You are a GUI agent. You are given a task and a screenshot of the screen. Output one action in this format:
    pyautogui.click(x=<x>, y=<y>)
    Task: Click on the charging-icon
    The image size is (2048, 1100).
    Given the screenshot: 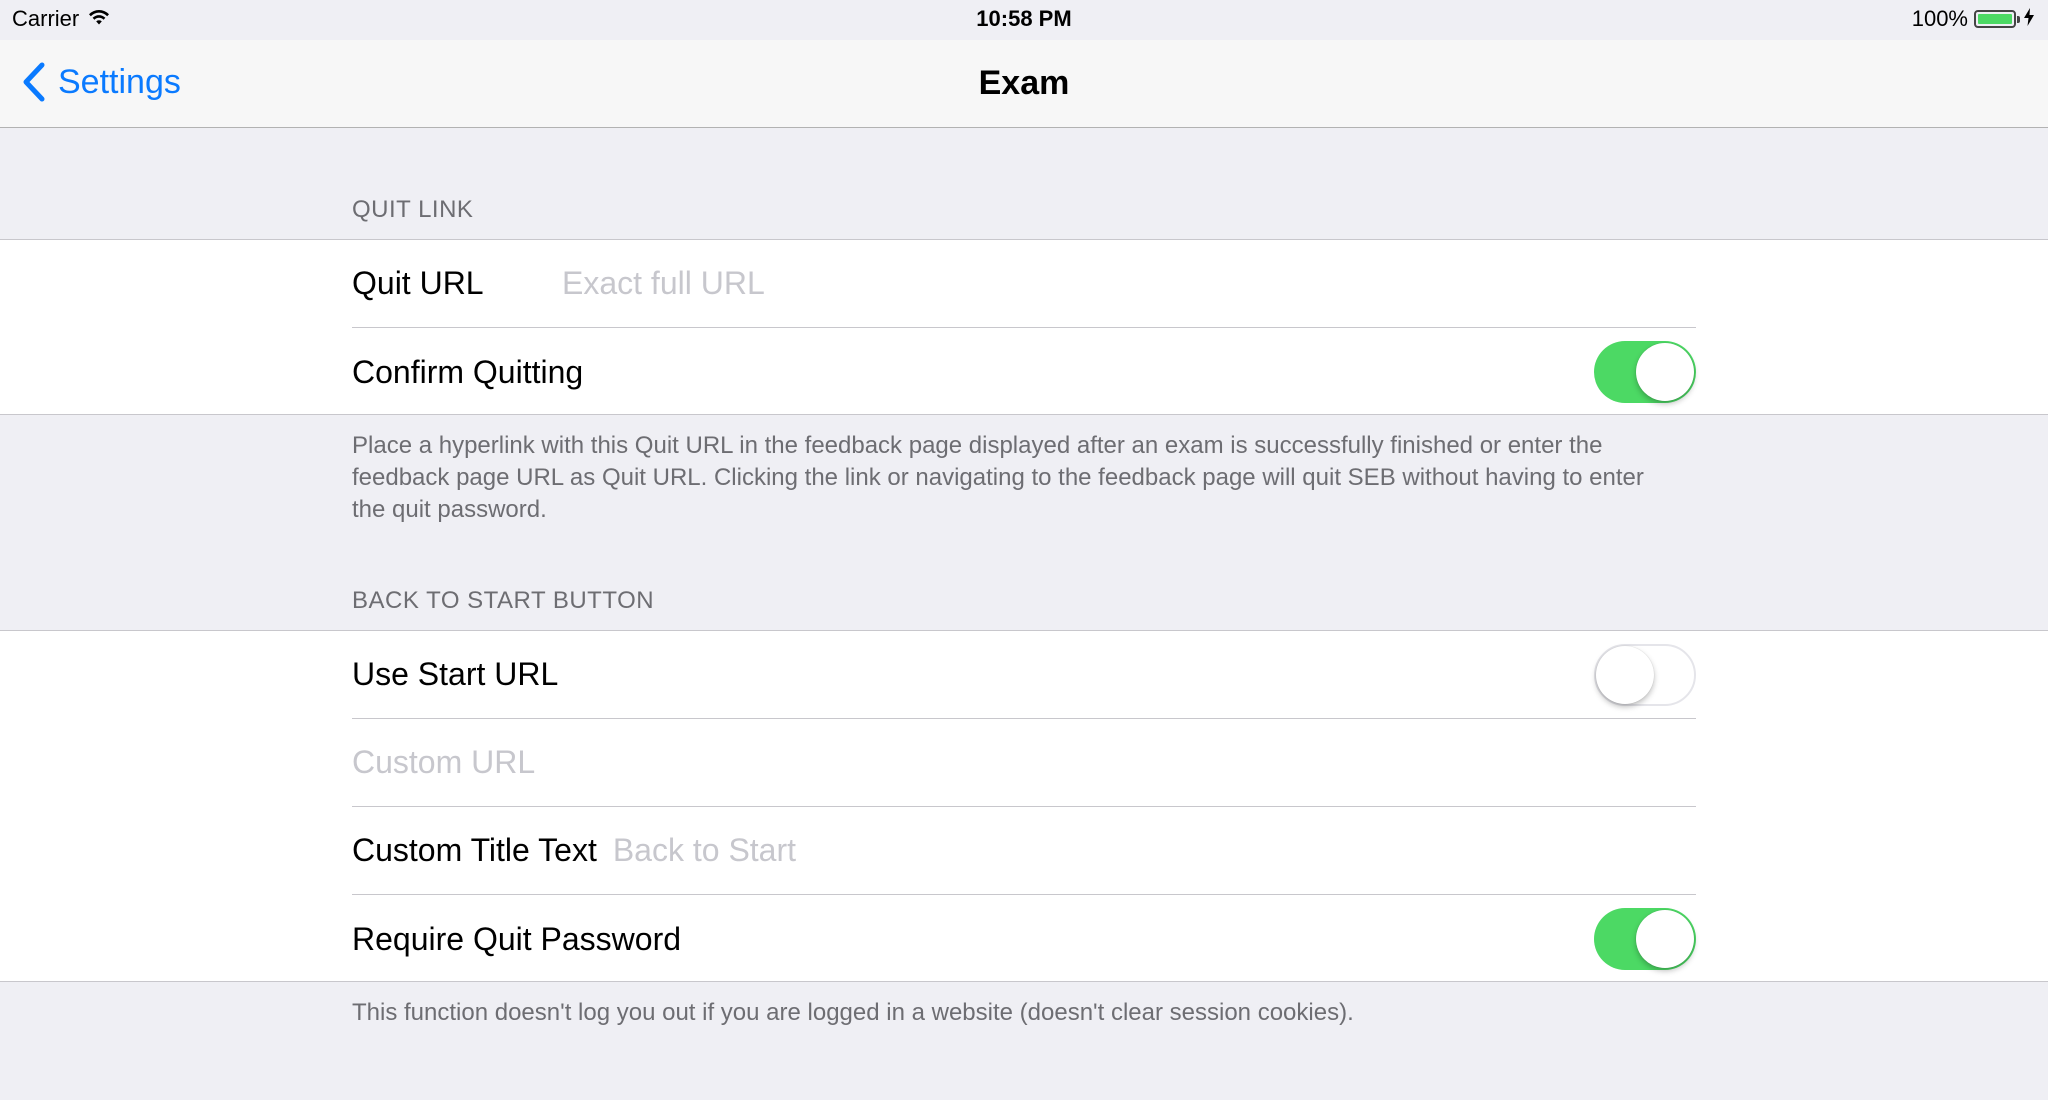 What is the action you would take?
    pyautogui.click(x=2029, y=19)
    